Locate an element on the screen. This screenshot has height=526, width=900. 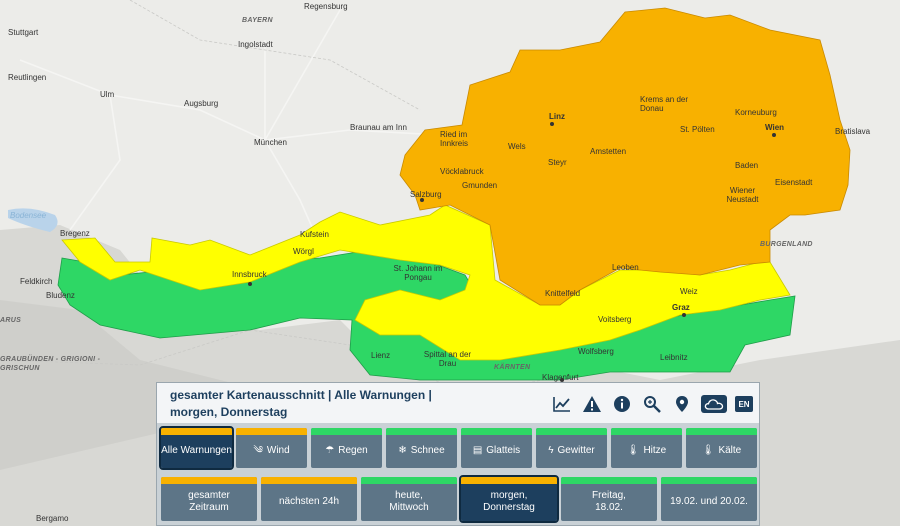
location-pin-icon is located at coordinates (682, 404).